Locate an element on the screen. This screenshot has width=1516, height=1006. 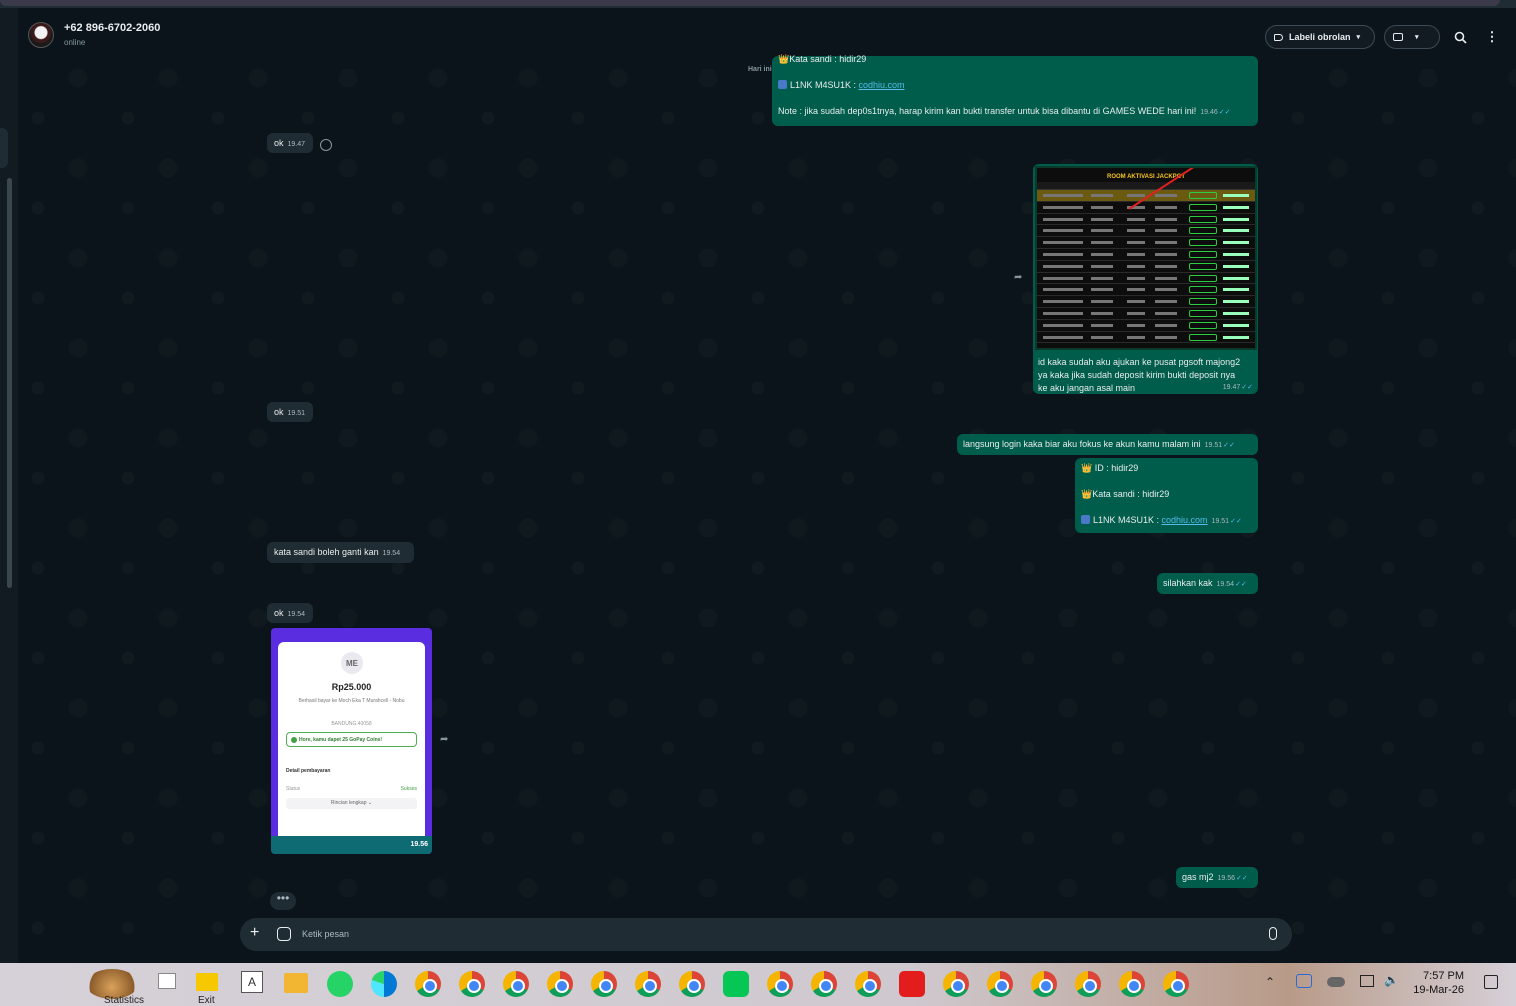
whatsapp-icon is located at coordinates (340, 984).